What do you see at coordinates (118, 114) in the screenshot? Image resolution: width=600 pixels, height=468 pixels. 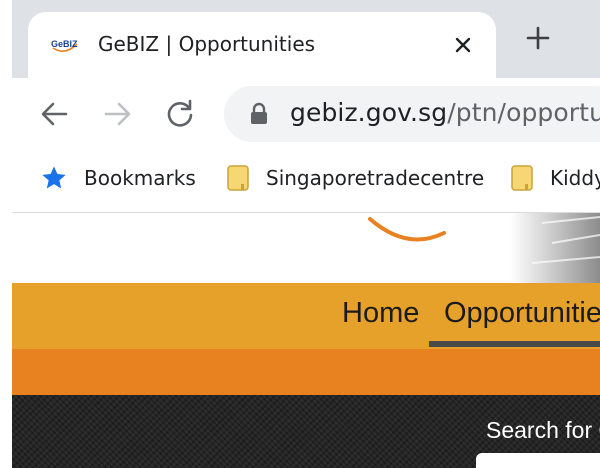 I see `forward-arrow-icon` at bounding box center [118, 114].